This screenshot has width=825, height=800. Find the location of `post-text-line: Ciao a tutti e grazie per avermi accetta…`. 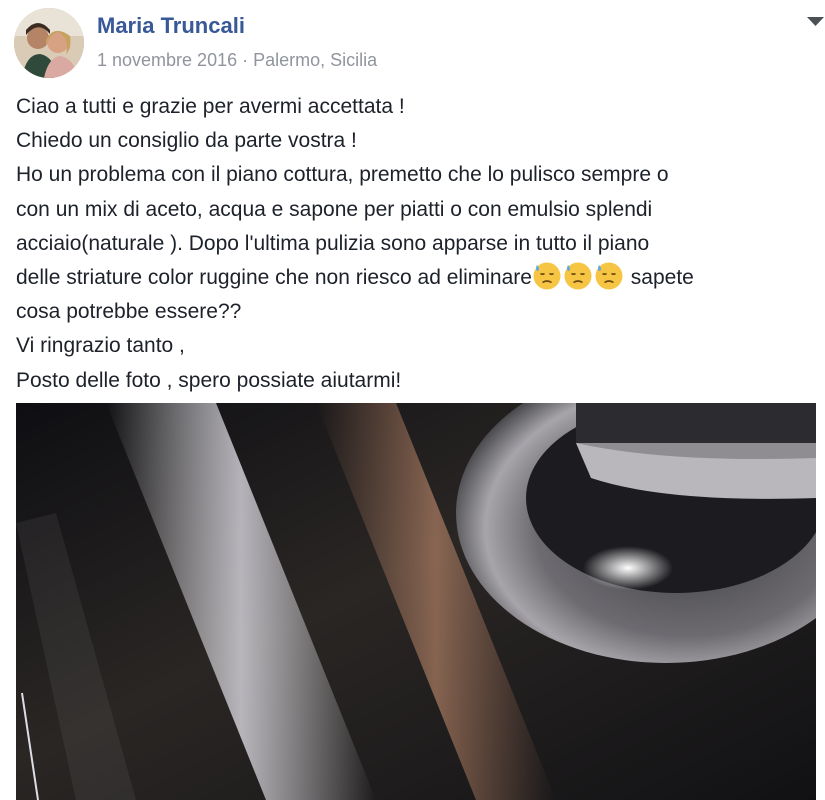

post-text-line: Ciao a tutti e grazie per avermi accetta… is located at coordinates (210, 106).